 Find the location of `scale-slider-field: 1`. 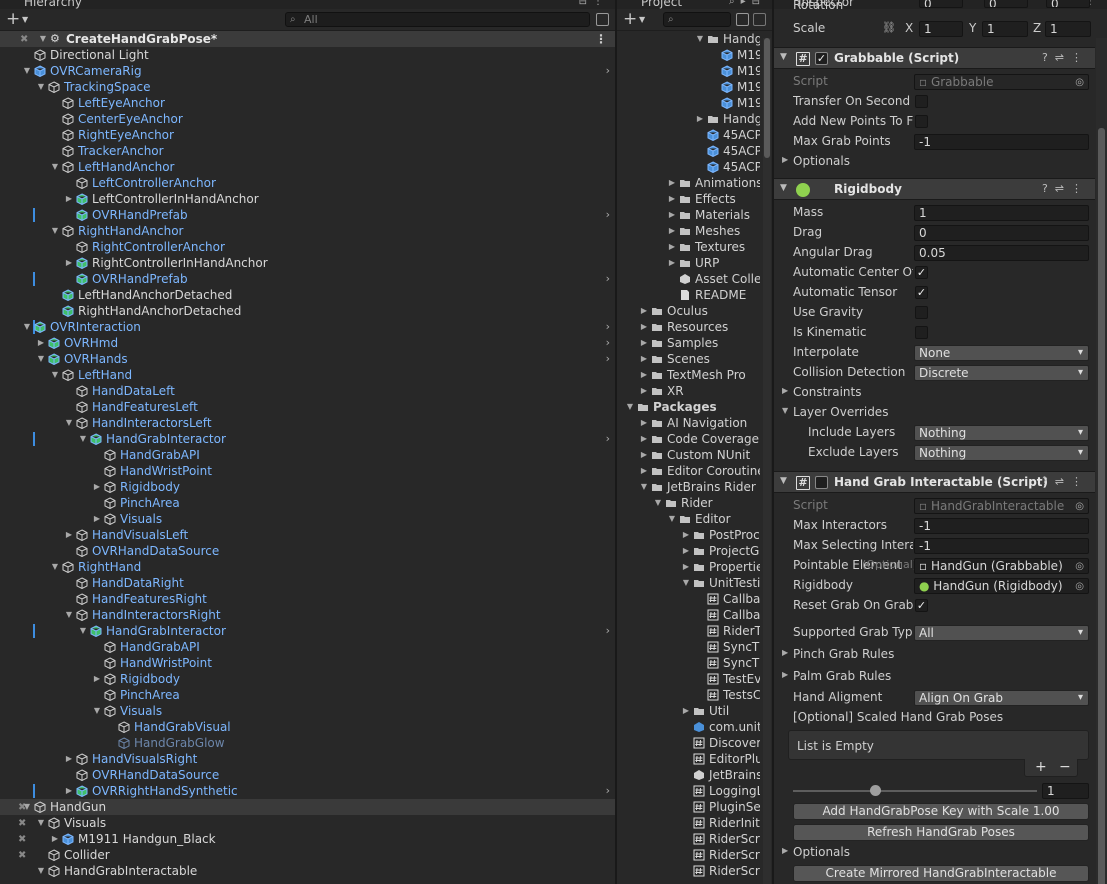

scale-slider-field: 1 is located at coordinates (1065, 791).